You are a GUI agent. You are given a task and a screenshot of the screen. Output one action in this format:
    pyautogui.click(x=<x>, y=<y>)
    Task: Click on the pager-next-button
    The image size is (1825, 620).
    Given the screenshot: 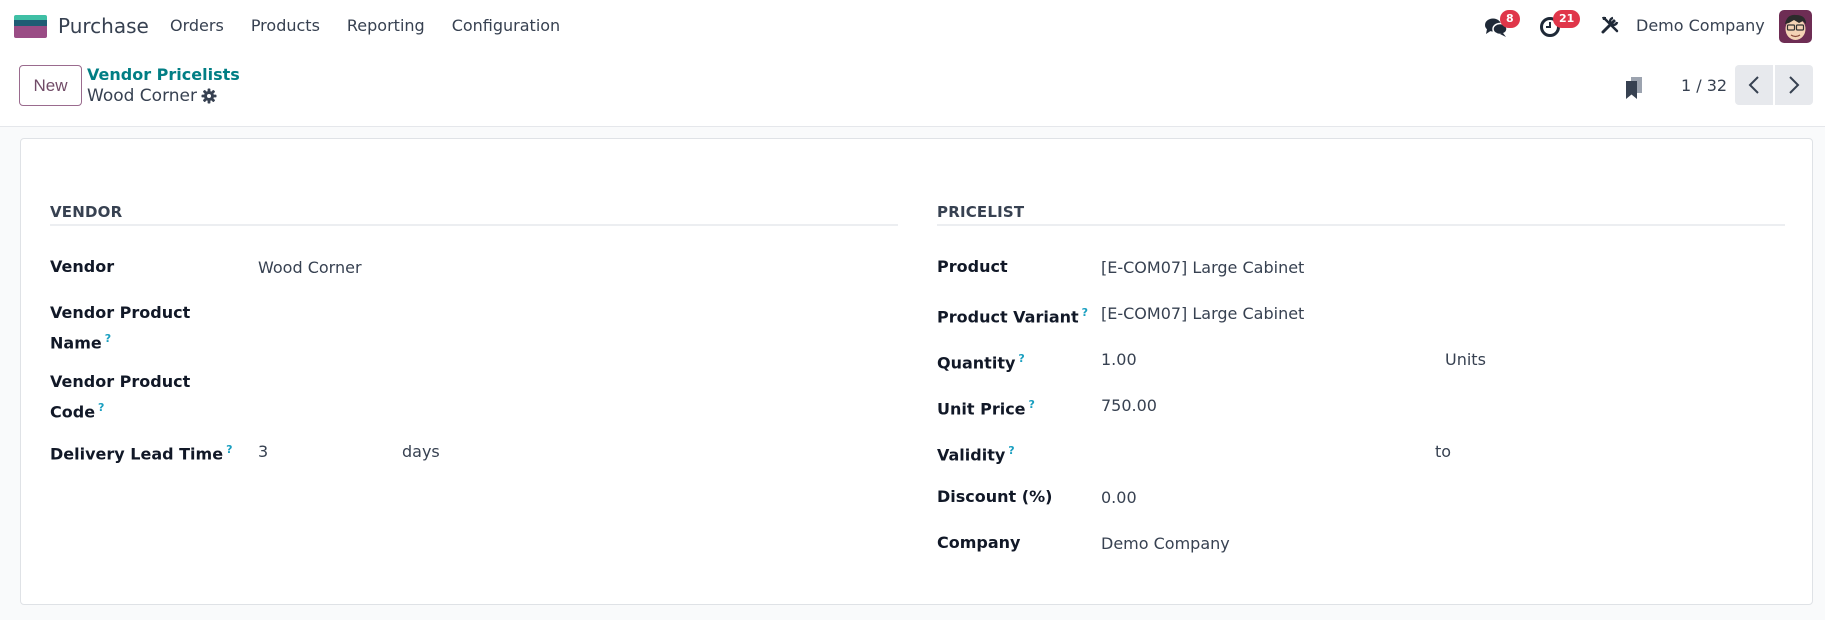 What is the action you would take?
    pyautogui.click(x=1794, y=85)
    